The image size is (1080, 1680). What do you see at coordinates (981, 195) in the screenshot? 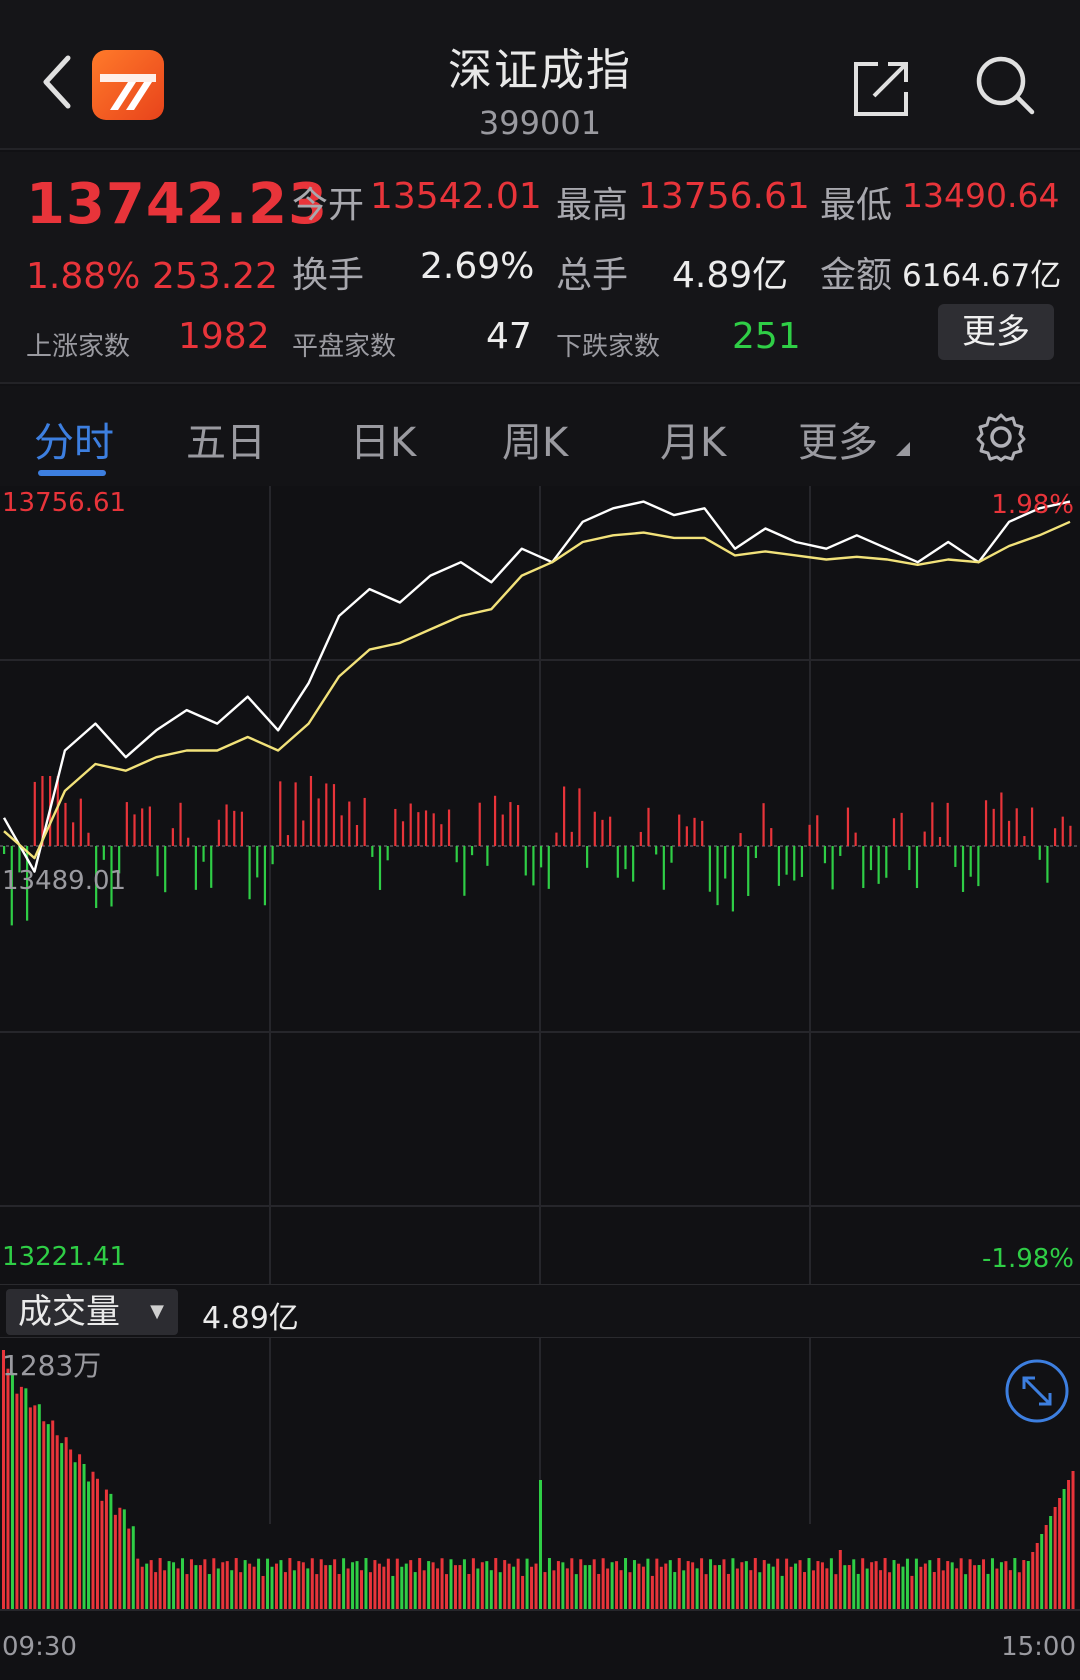
I see `low-value: 13490.64` at bounding box center [981, 195].